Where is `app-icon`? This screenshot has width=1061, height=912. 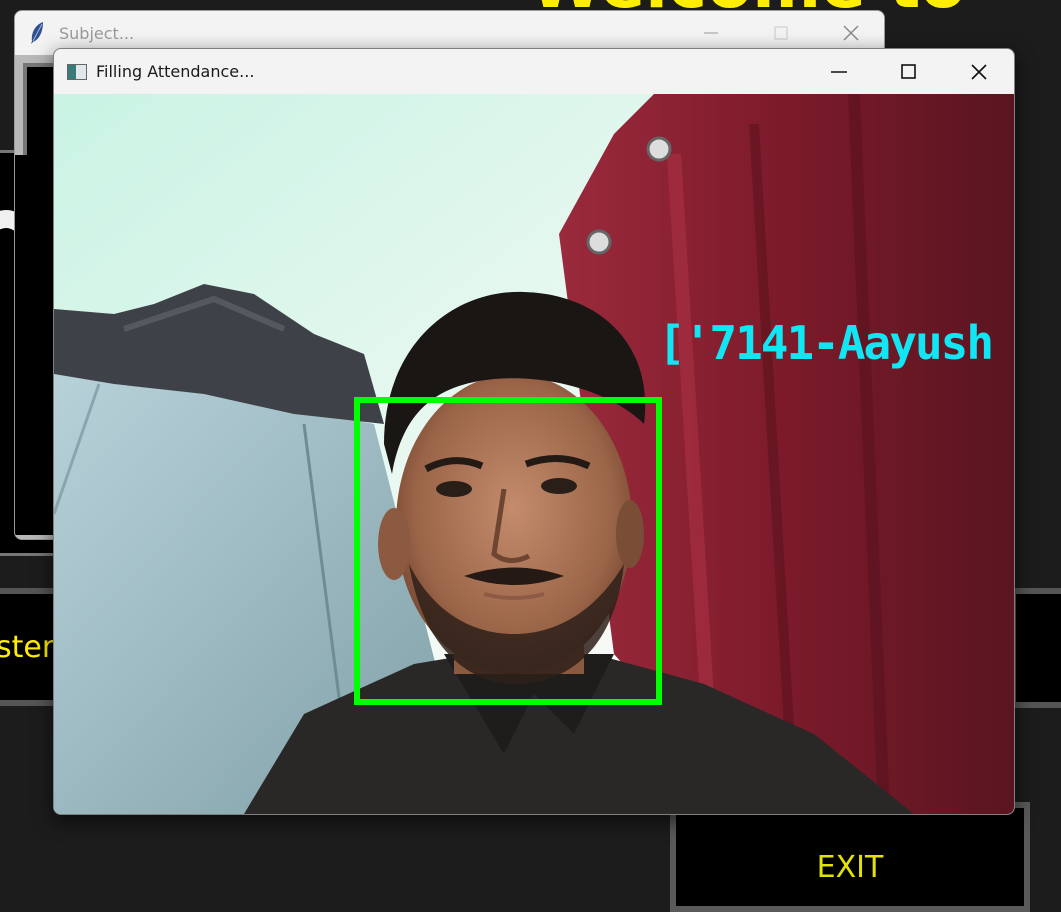
app-icon is located at coordinates (77, 71).